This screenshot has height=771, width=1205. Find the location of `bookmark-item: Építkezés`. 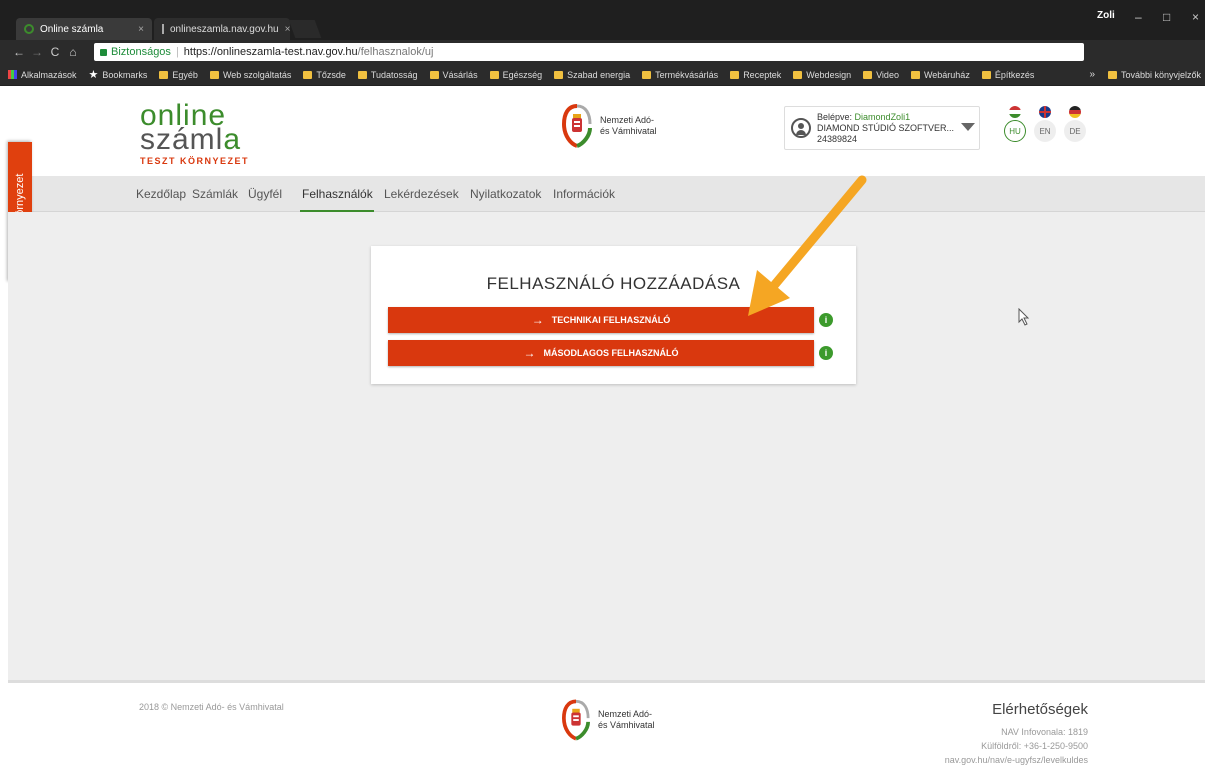

bookmark-item: Építkezés is located at coordinates (1007, 75).